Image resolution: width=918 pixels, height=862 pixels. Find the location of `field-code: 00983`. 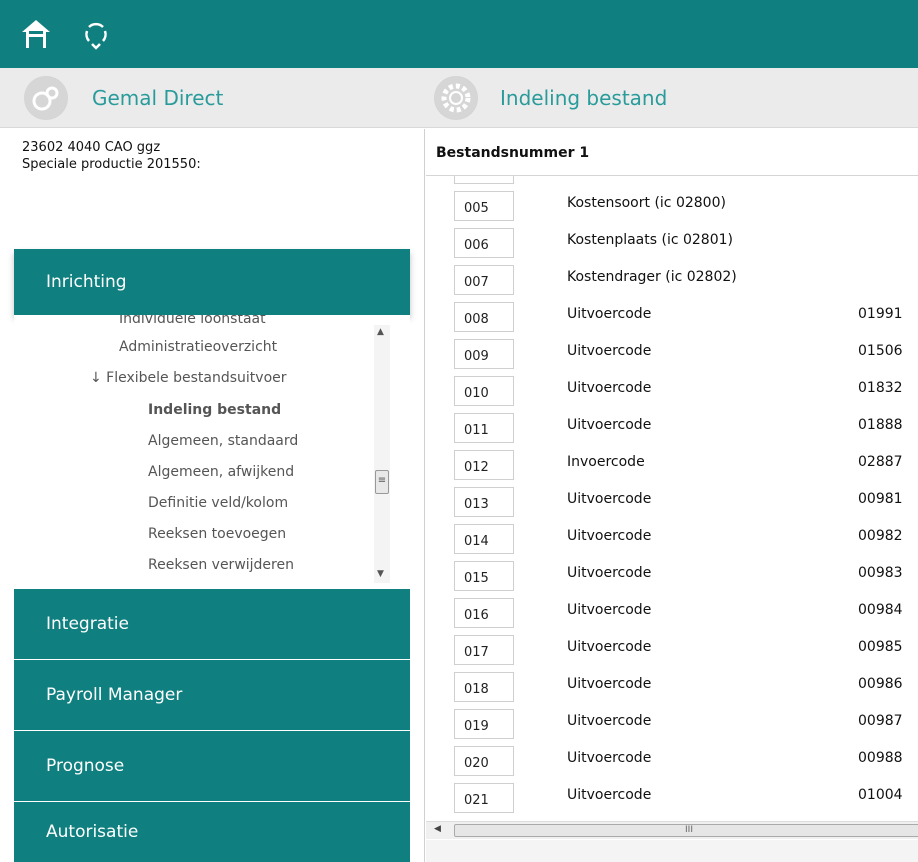

field-code: 00983 is located at coordinates (880, 573).